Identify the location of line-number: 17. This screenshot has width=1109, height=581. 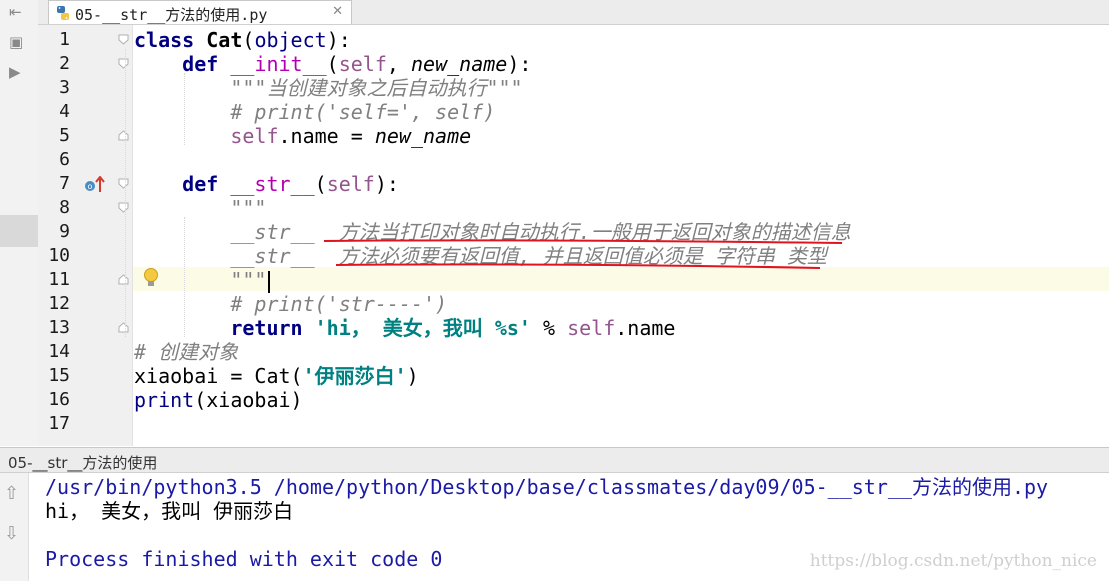
(59, 423).